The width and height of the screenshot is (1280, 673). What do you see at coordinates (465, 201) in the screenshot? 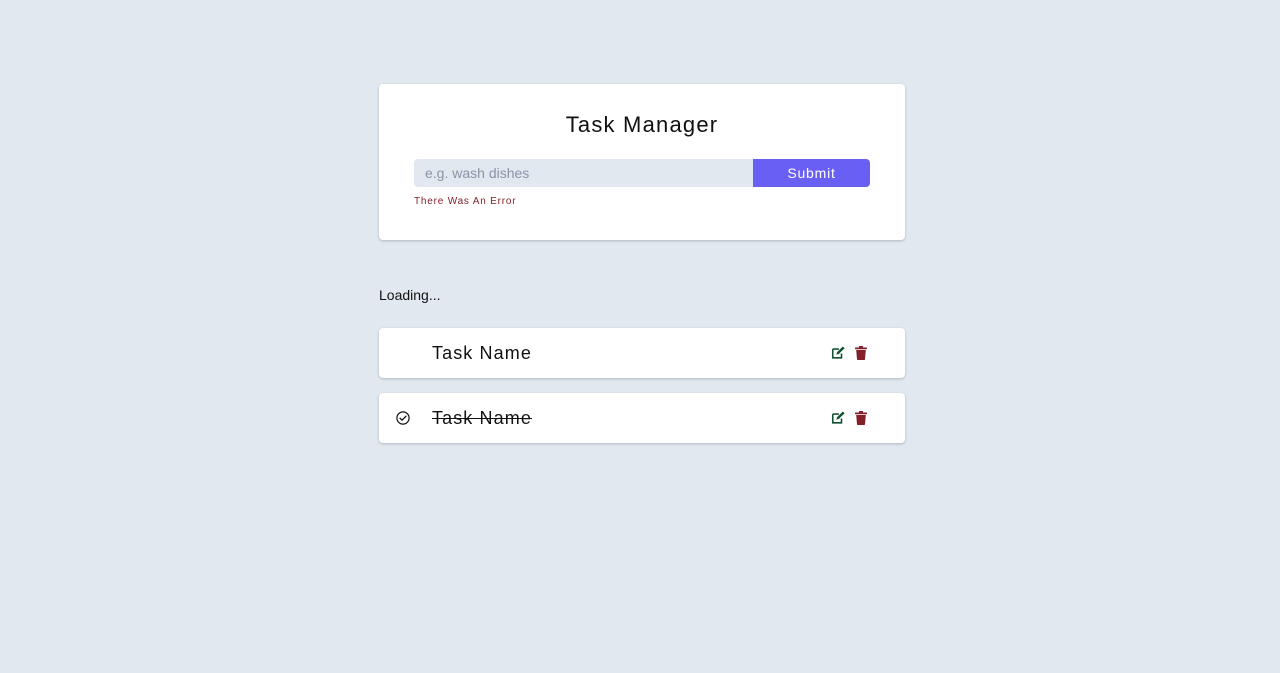
I see `form-alert: There Was An Error` at bounding box center [465, 201].